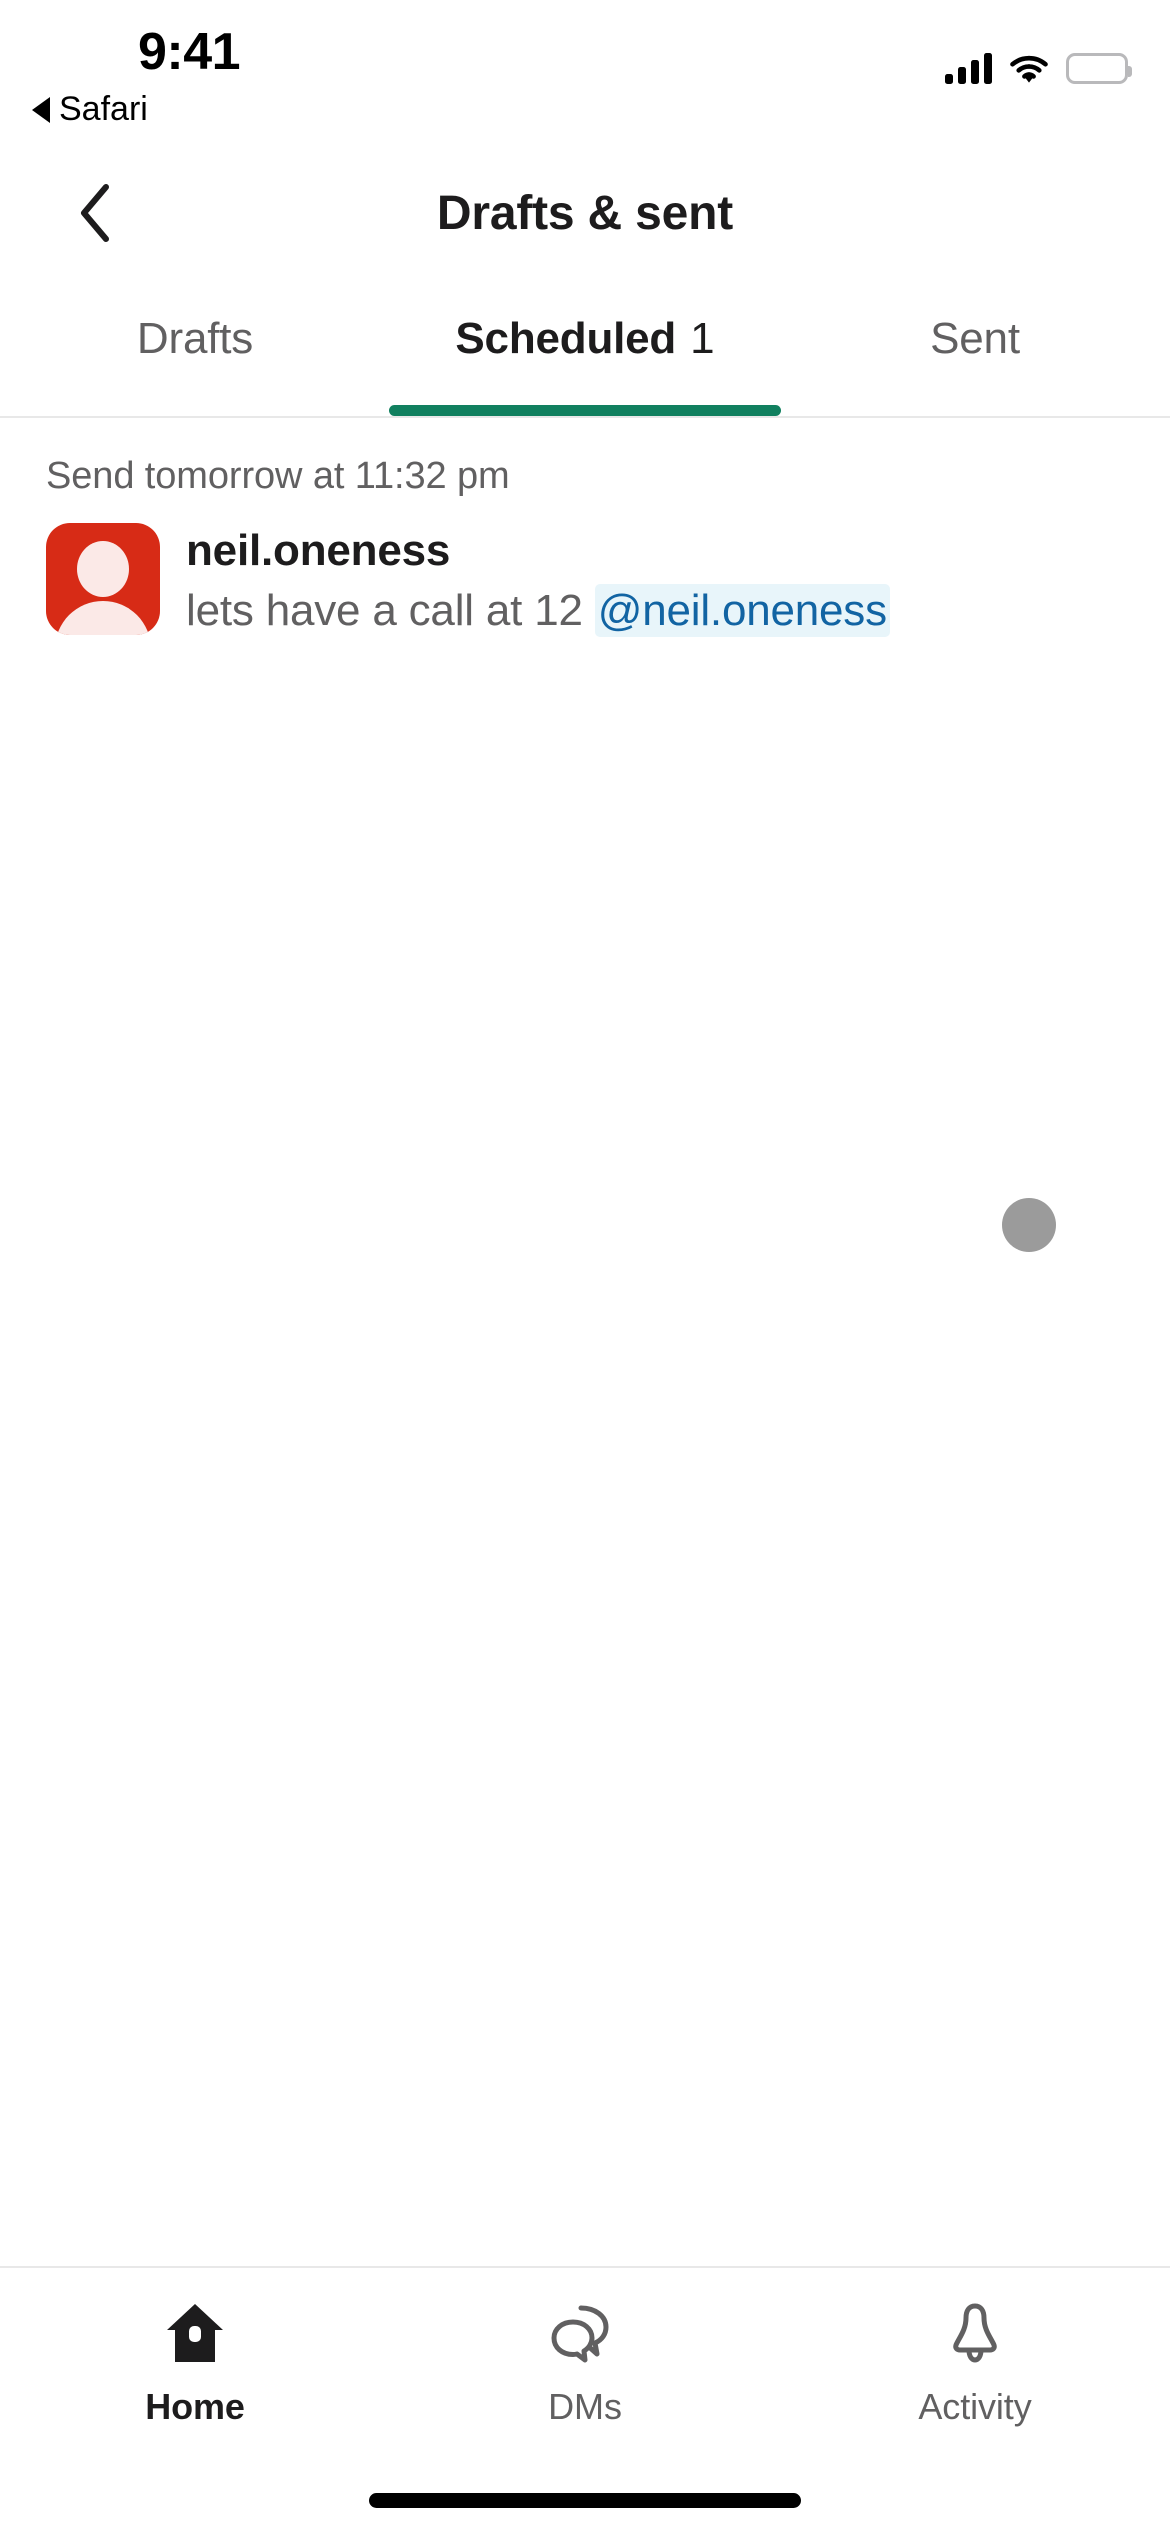 The width and height of the screenshot is (1170, 2532). I want to click on triangle-left-icon, so click(41, 109).